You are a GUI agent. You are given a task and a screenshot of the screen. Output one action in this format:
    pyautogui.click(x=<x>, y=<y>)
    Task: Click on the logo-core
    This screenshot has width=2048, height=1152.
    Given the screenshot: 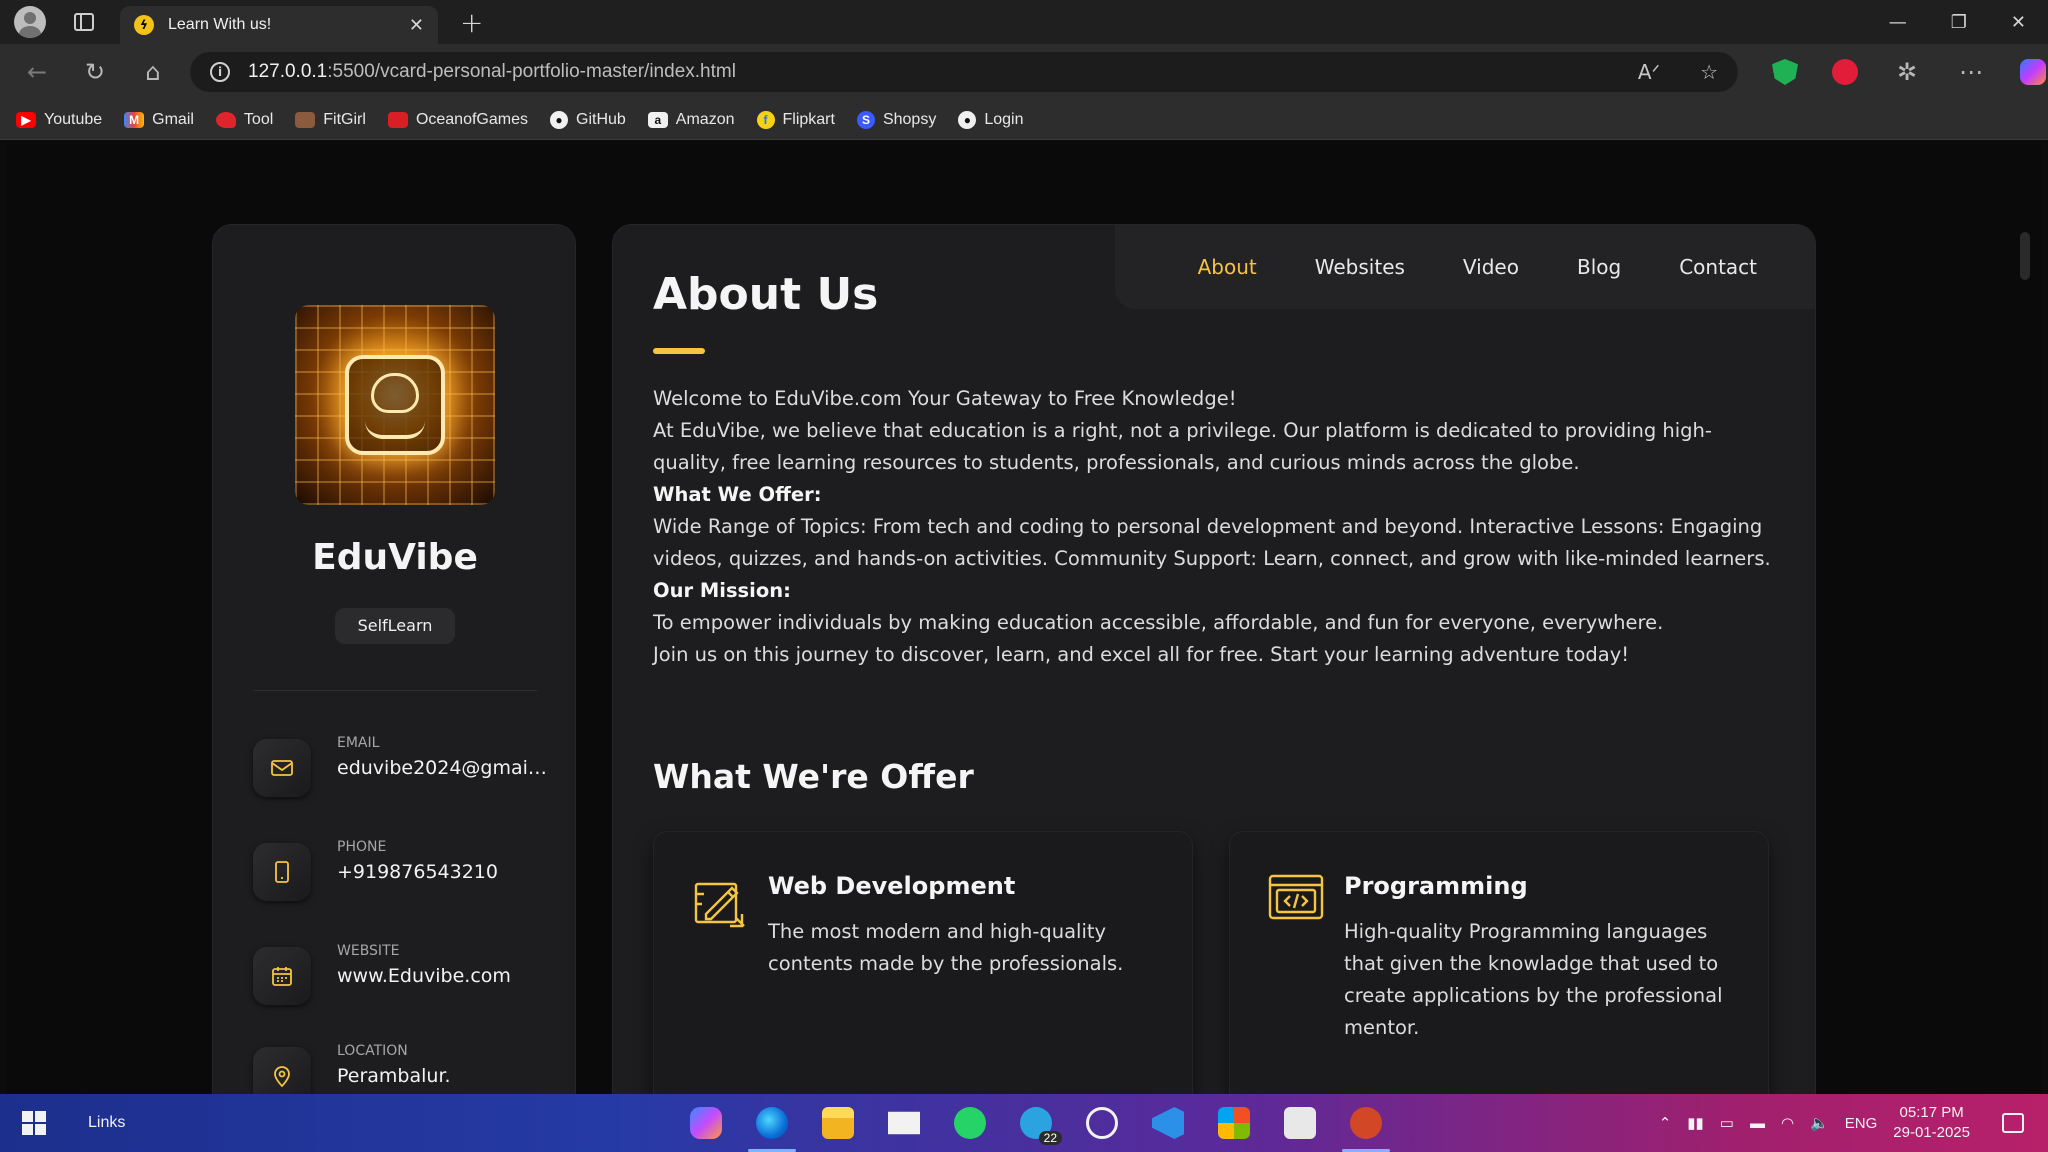 What is the action you would take?
    pyautogui.click(x=395, y=405)
    